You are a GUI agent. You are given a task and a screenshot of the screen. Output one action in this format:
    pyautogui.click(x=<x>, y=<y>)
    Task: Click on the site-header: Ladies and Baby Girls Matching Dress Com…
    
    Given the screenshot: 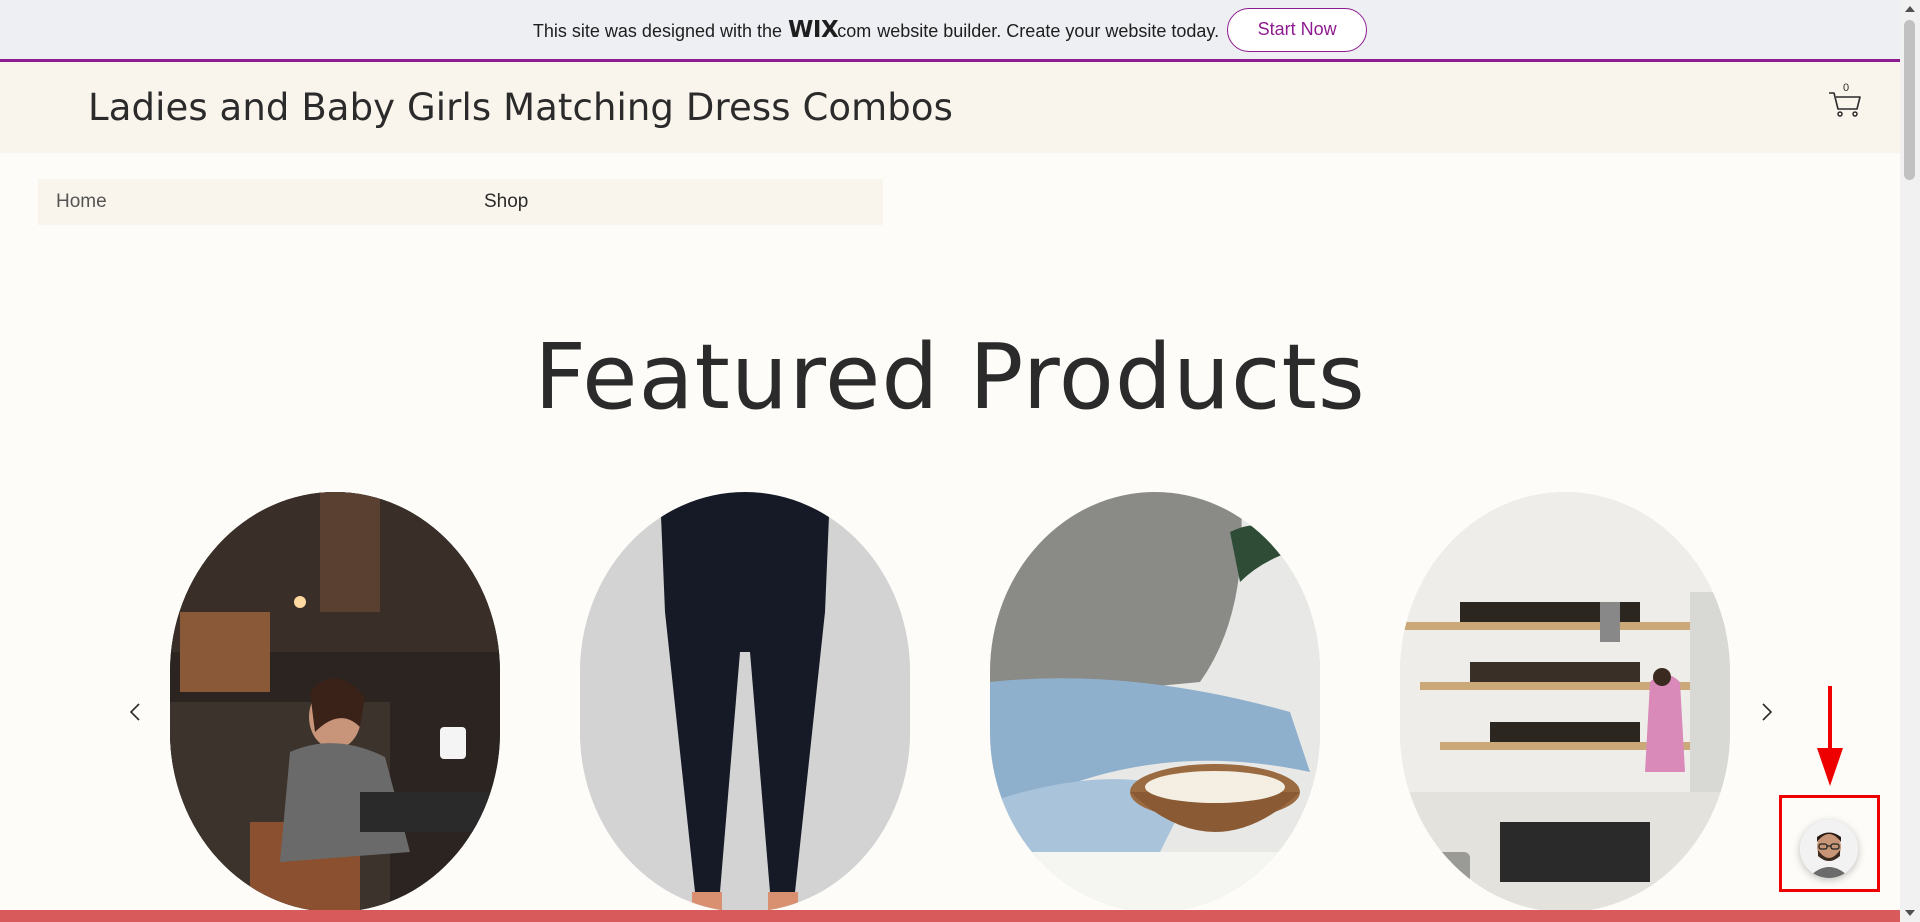 What is the action you would take?
    pyautogui.click(x=950, y=107)
    